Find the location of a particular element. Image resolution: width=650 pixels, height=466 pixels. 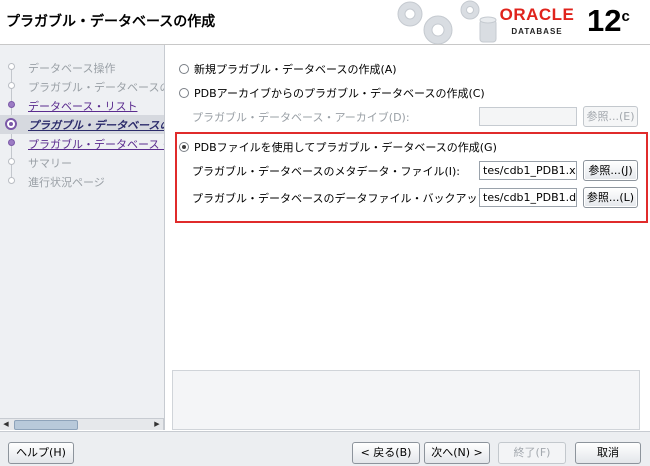

radio-new-pdb is located at coordinates (184, 69).